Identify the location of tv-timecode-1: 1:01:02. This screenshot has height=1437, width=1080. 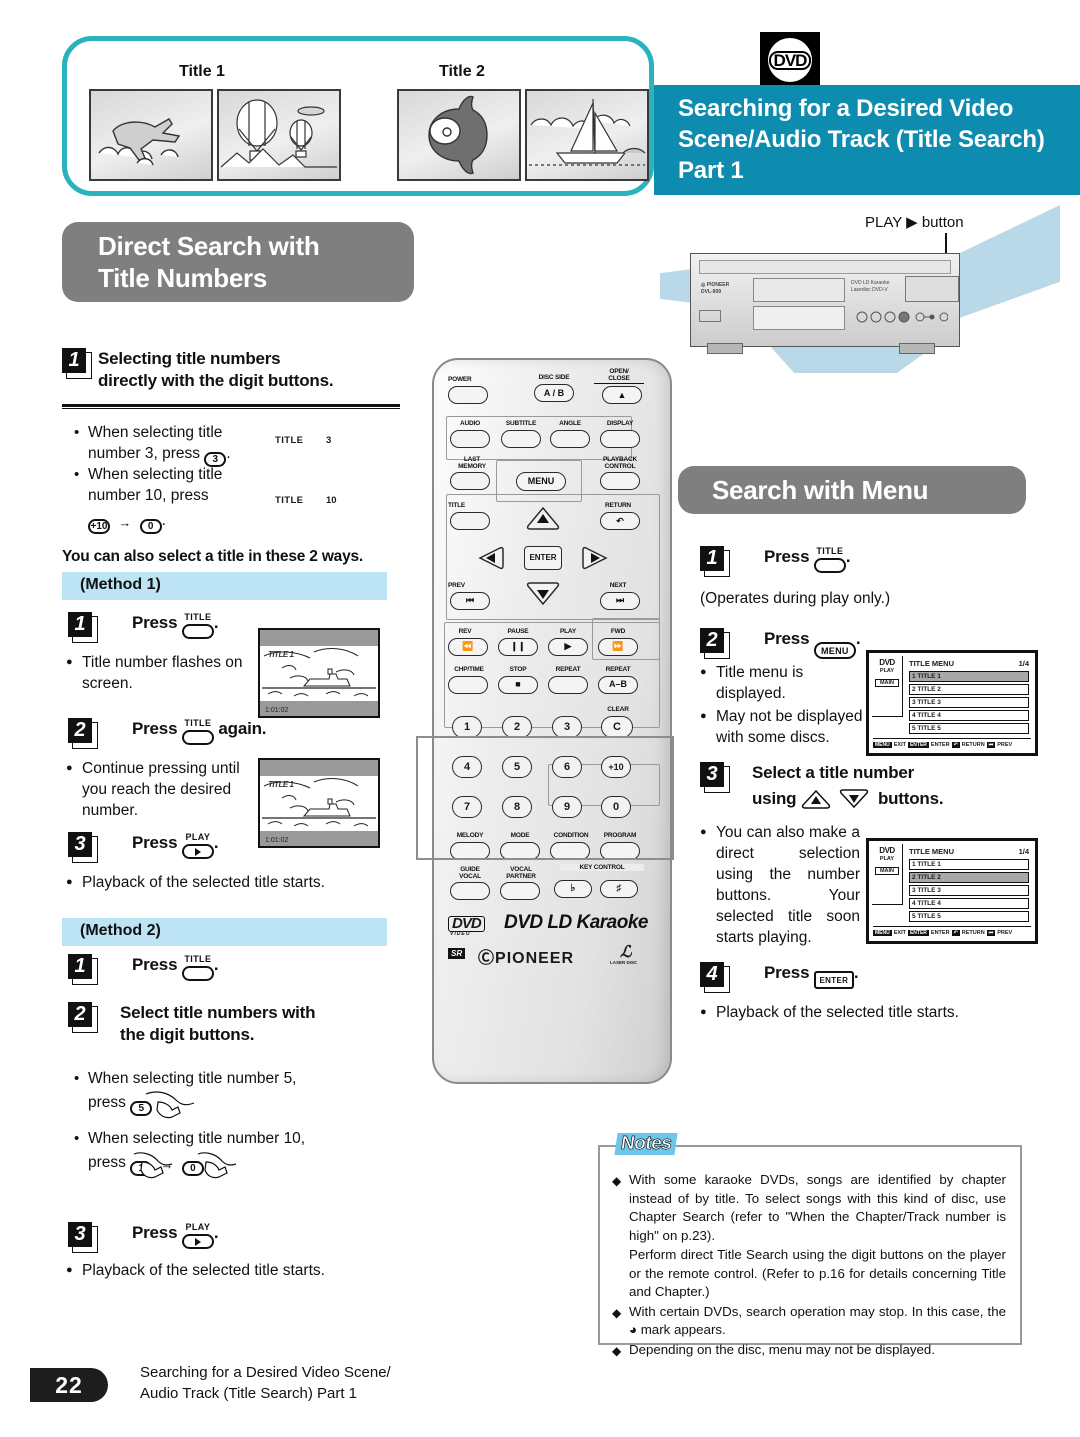
(277, 710).